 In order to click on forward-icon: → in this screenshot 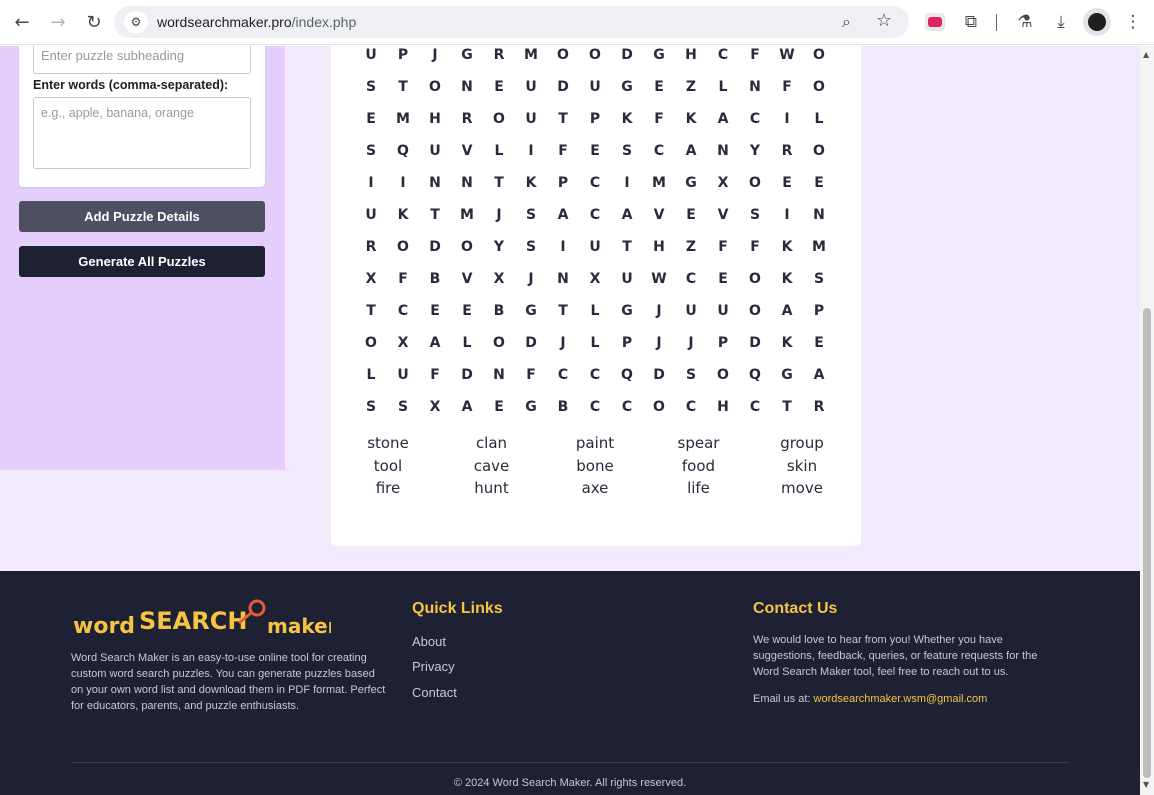, I will do `click(58, 22)`.